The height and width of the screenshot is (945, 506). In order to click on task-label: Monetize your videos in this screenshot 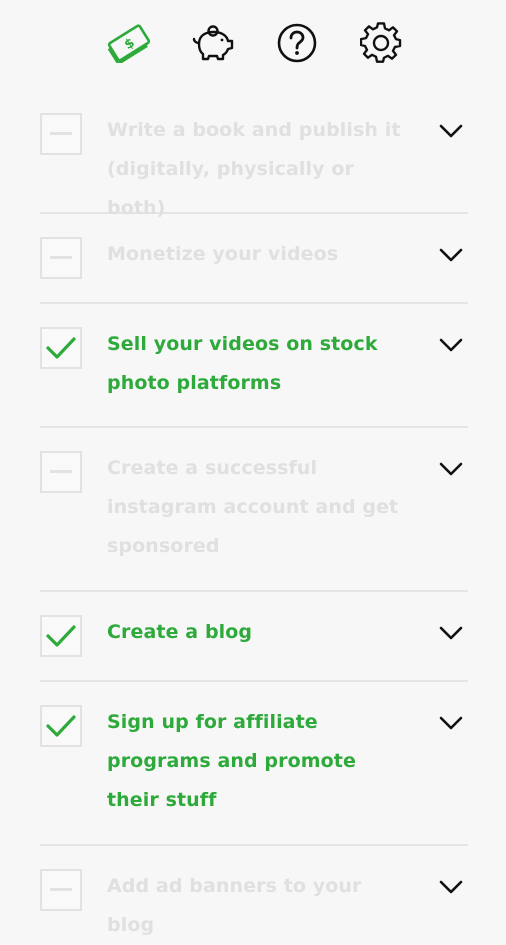, I will do `click(223, 254)`.